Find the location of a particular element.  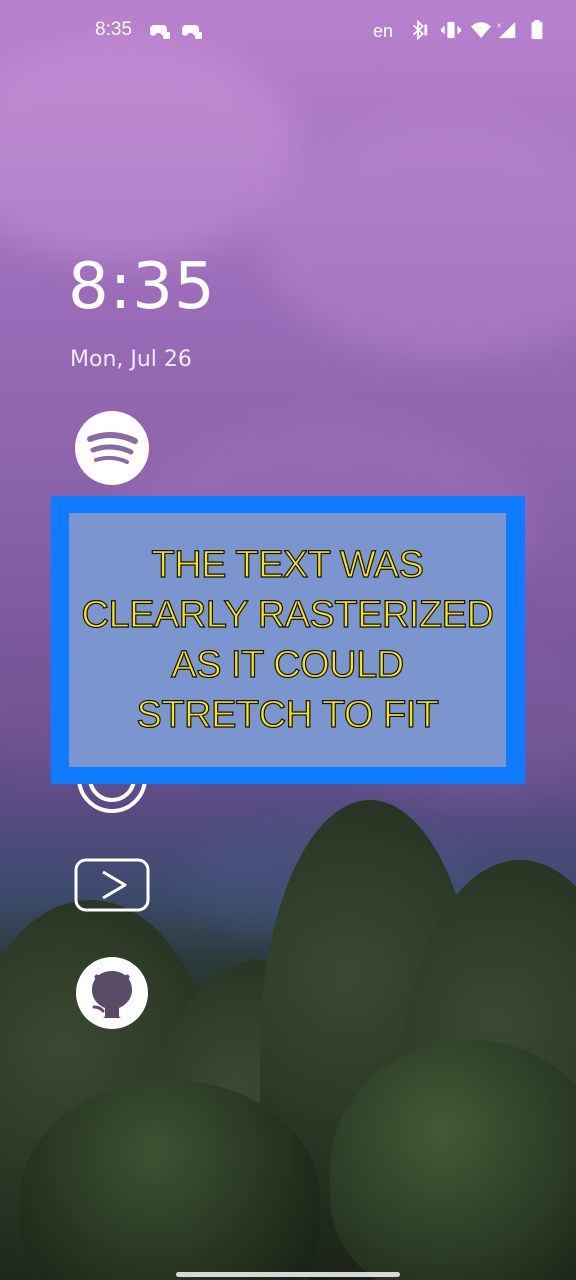

caption-line: CLEARLY RASTERIZED is located at coordinates (288, 614).